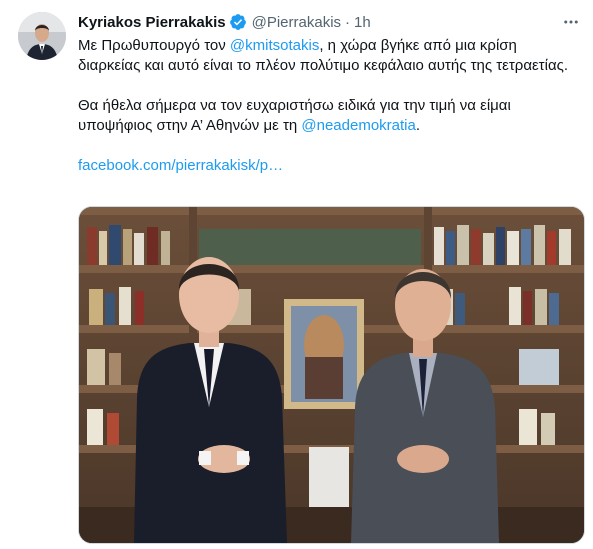  What do you see at coordinates (571, 22) in the screenshot?
I see `more-dots-icon` at bounding box center [571, 22].